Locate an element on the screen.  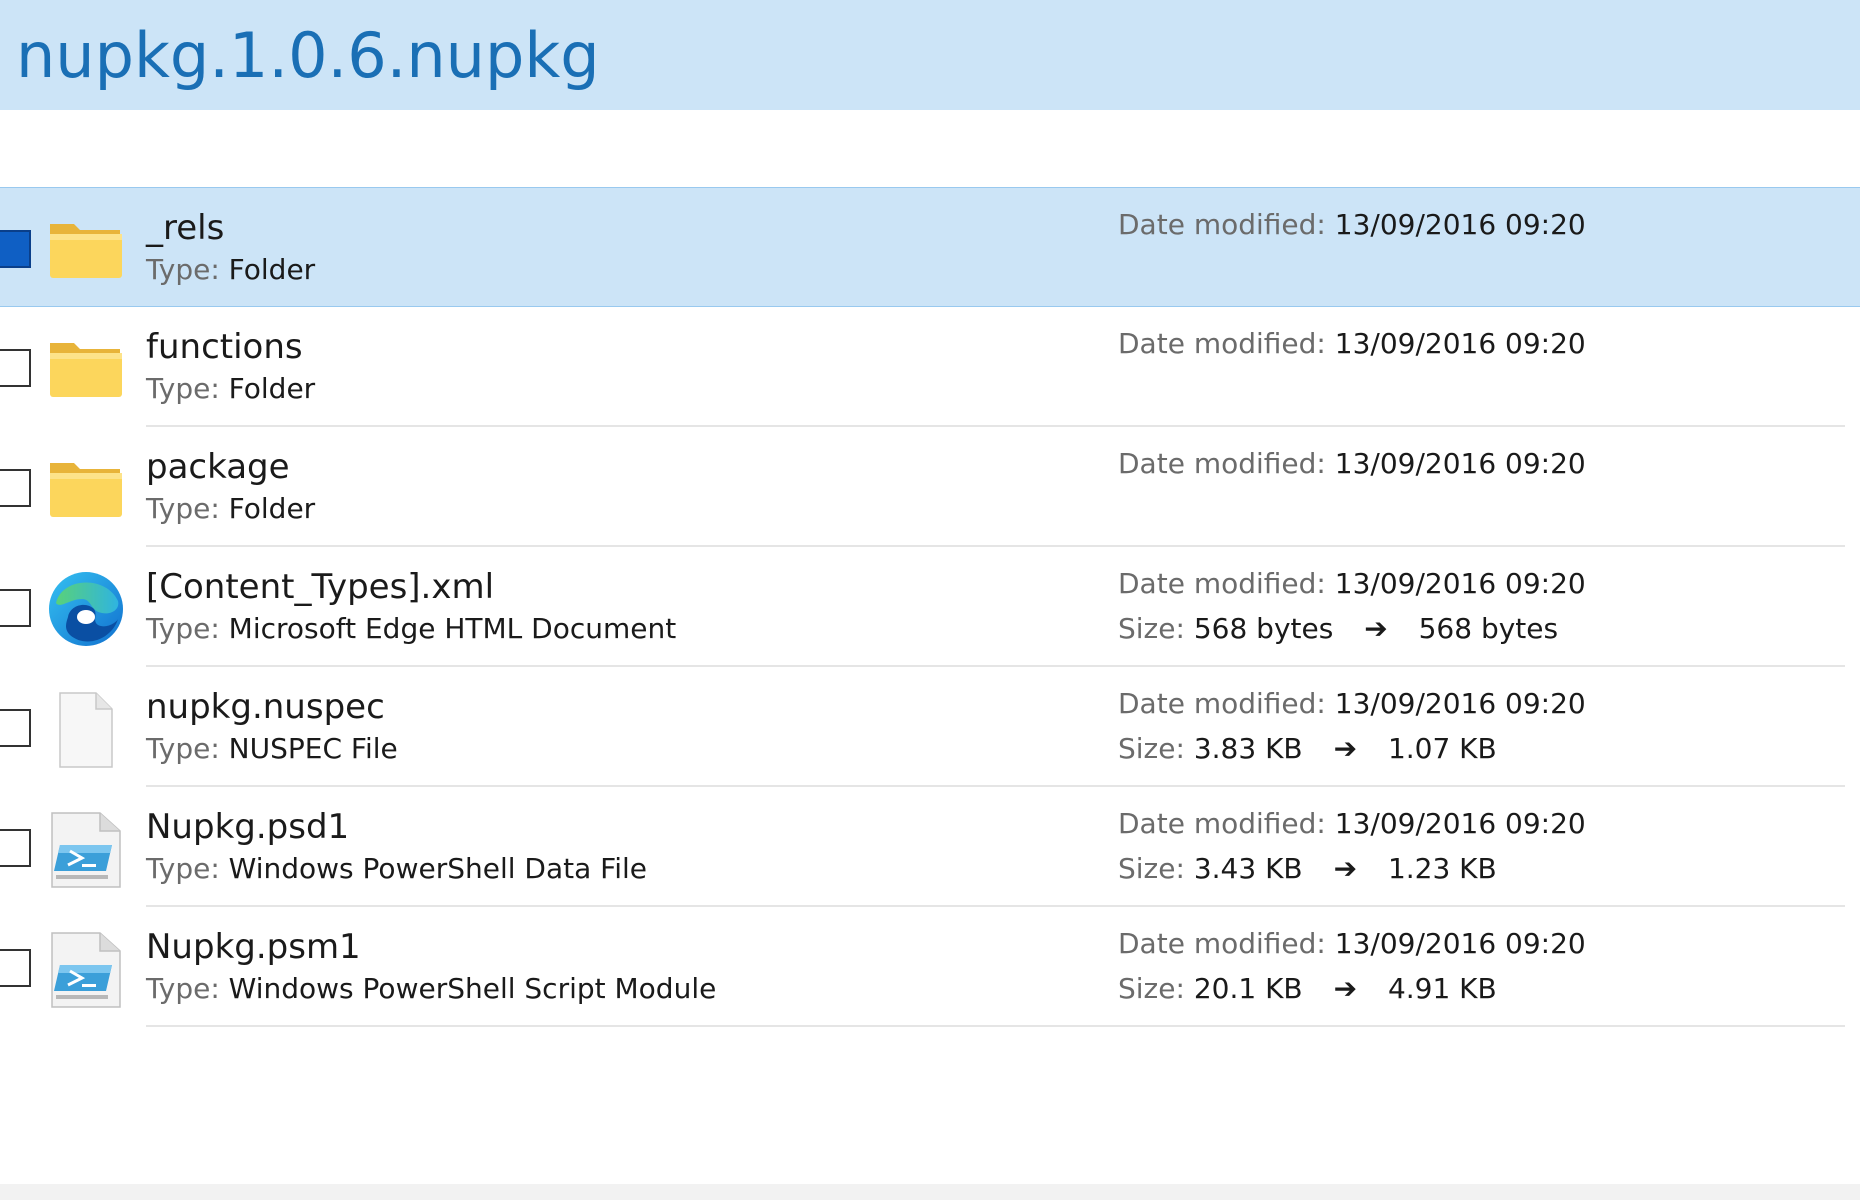
row-divider is located at coordinates (995, 1026).